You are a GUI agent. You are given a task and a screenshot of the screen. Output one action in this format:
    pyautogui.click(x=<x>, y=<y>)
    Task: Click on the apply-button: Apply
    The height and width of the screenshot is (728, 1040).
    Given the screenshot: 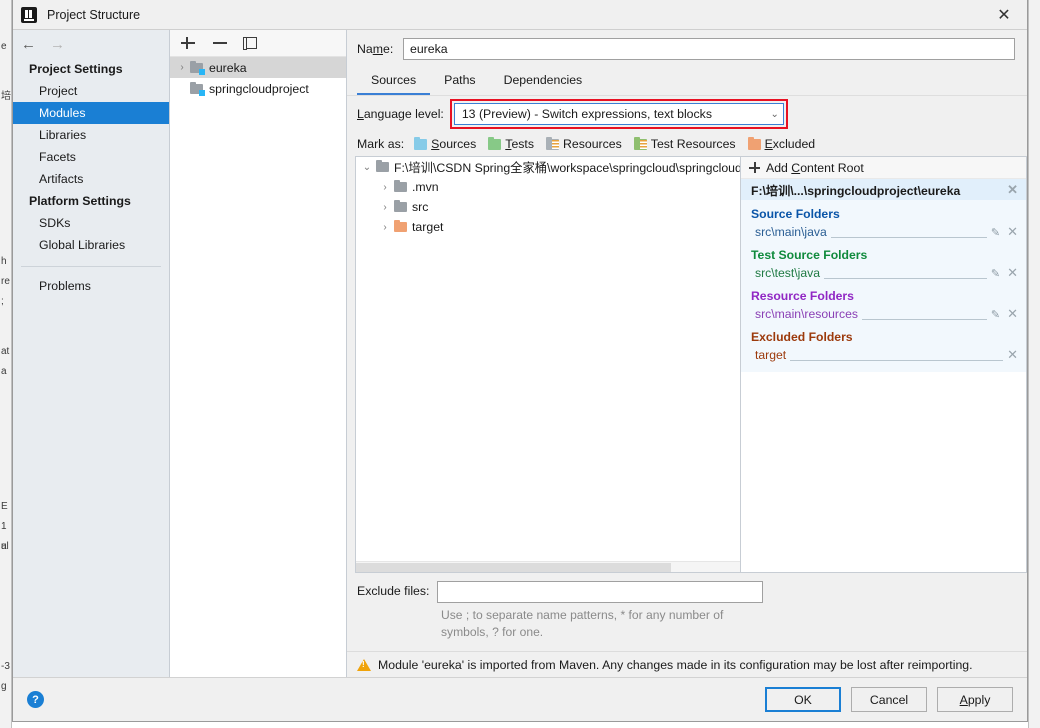 What is the action you would take?
    pyautogui.click(x=975, y=699)
    